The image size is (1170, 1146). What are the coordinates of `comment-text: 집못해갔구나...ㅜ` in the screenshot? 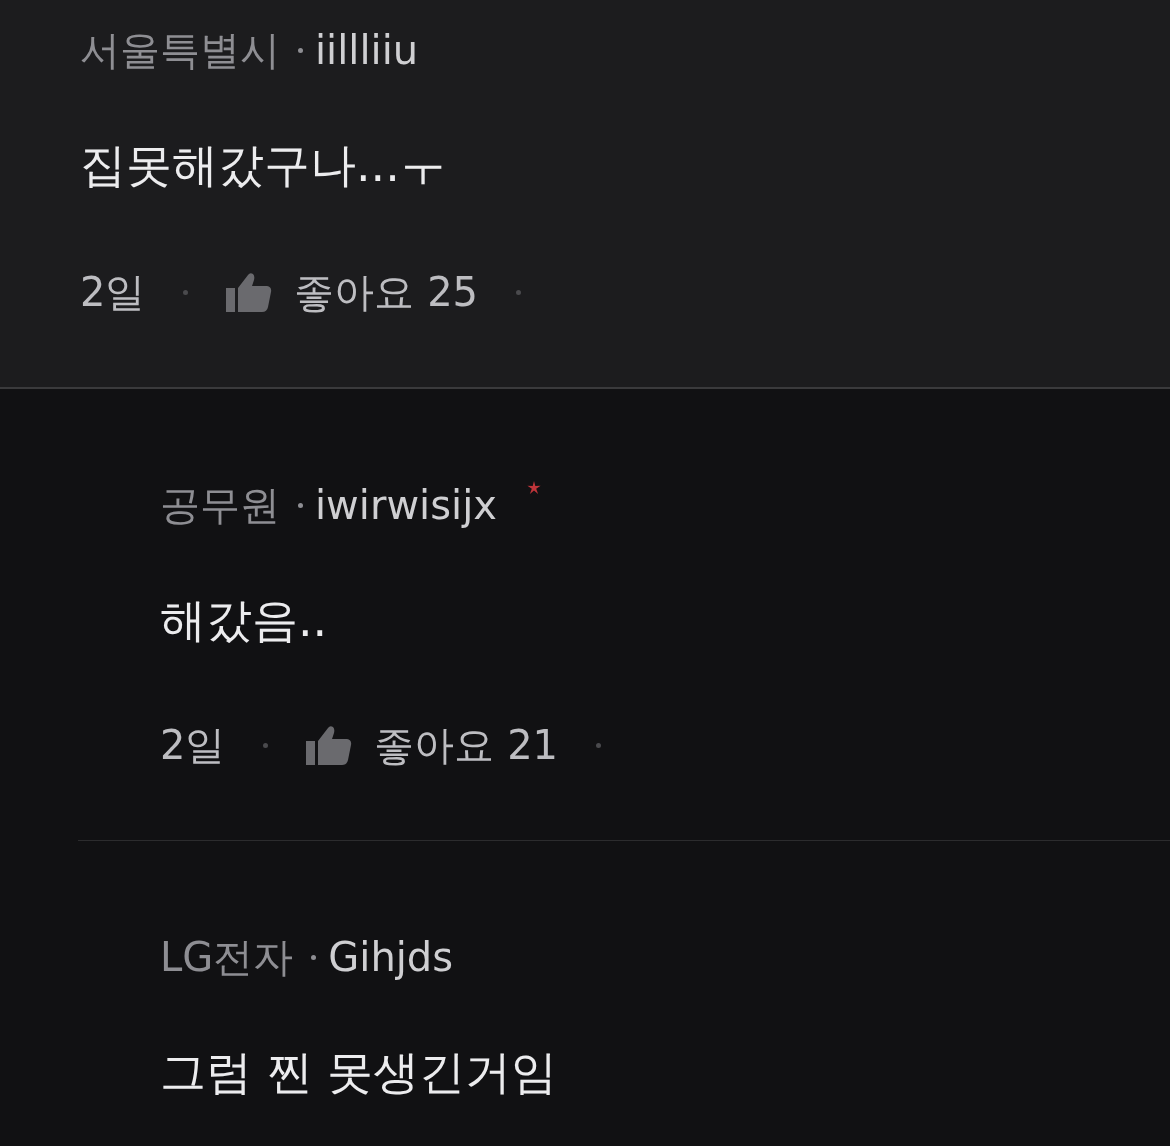 It's located at (263, 165).